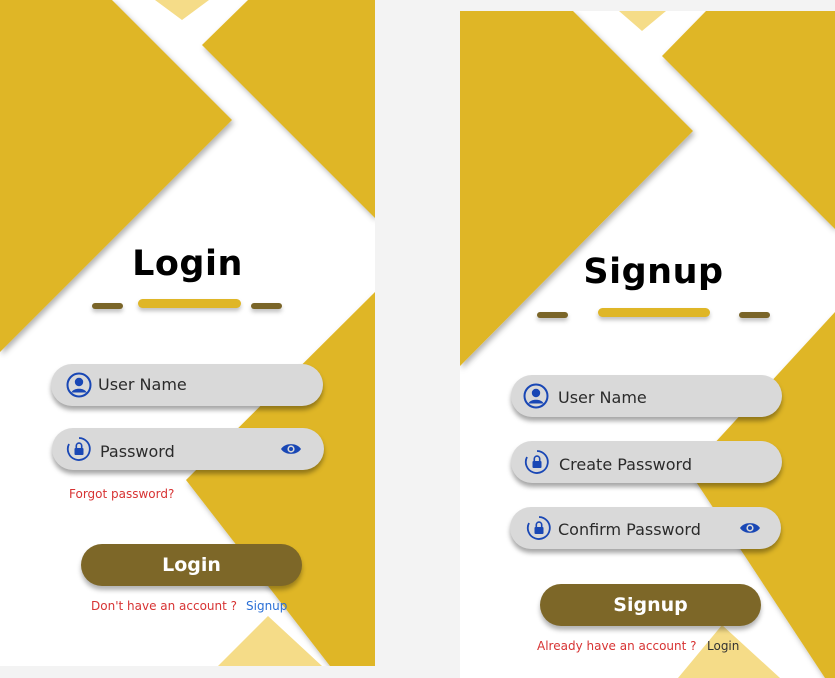 Image resolution: width=835 pixels, height=678 pixels. What do you see at coordinates (266, 606) in the screenshot?
I see `signup-link: Signup` at bounding box center [266, 606].